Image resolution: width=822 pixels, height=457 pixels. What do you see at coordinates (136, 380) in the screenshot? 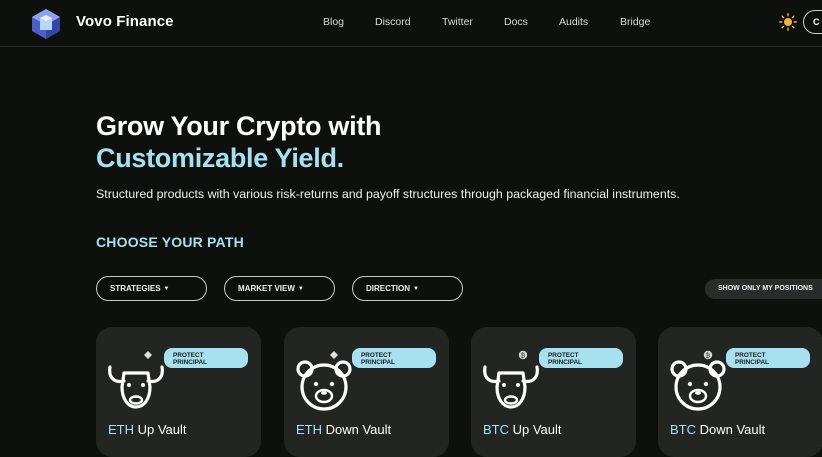
I see `bull-icon` at bounding box center [136, 380].